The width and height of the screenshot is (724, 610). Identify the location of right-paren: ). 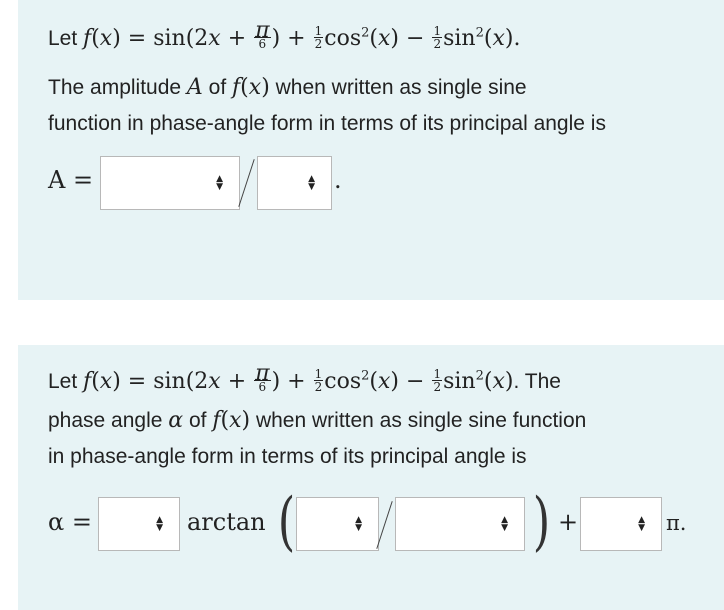
(541, 522).